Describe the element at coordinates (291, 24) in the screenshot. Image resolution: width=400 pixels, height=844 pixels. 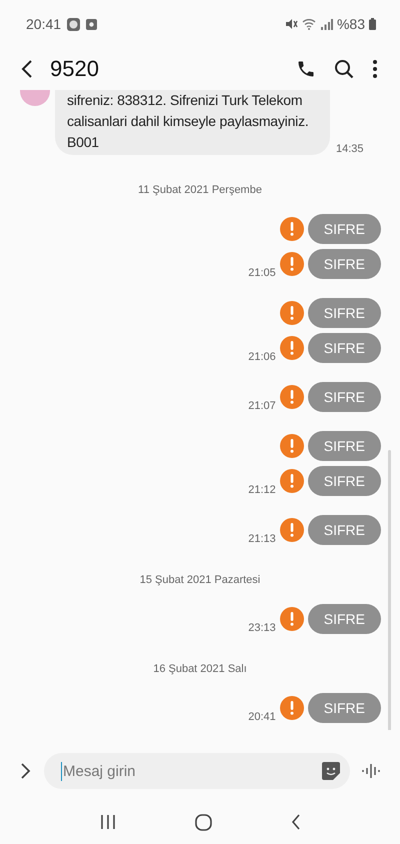
I see `mute-icon` at that location.